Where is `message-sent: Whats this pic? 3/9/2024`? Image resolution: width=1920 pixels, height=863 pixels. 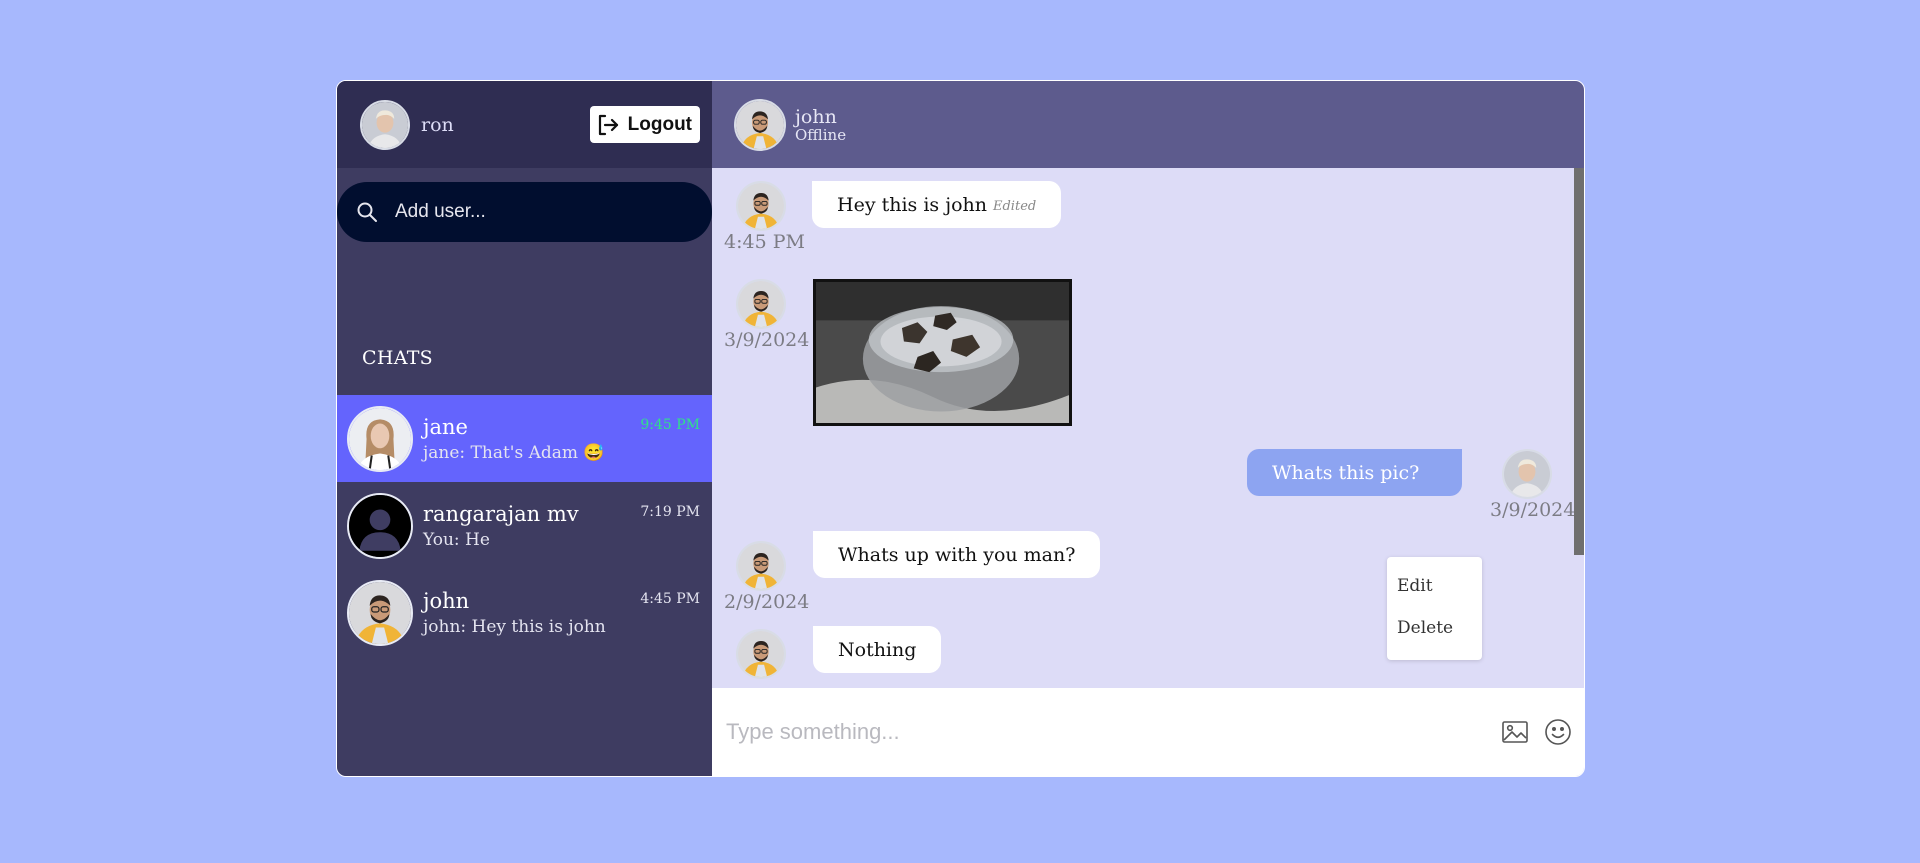 message-sent: Whats this pic? 3/9/2024 is located at coordinates (1148, 478).